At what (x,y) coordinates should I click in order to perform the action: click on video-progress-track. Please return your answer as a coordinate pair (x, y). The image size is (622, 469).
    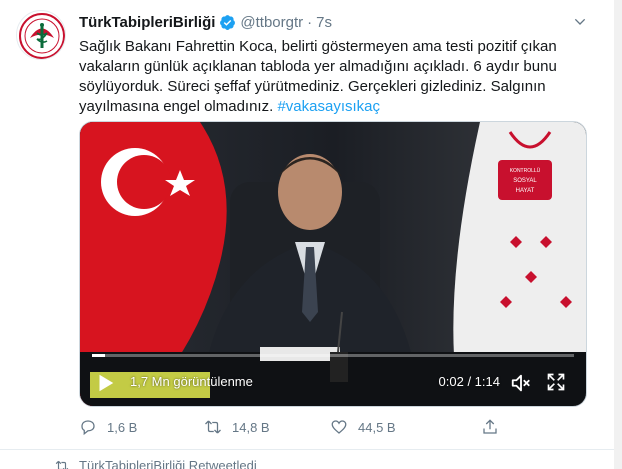
    Looking at the image, I should click on (333, 355).